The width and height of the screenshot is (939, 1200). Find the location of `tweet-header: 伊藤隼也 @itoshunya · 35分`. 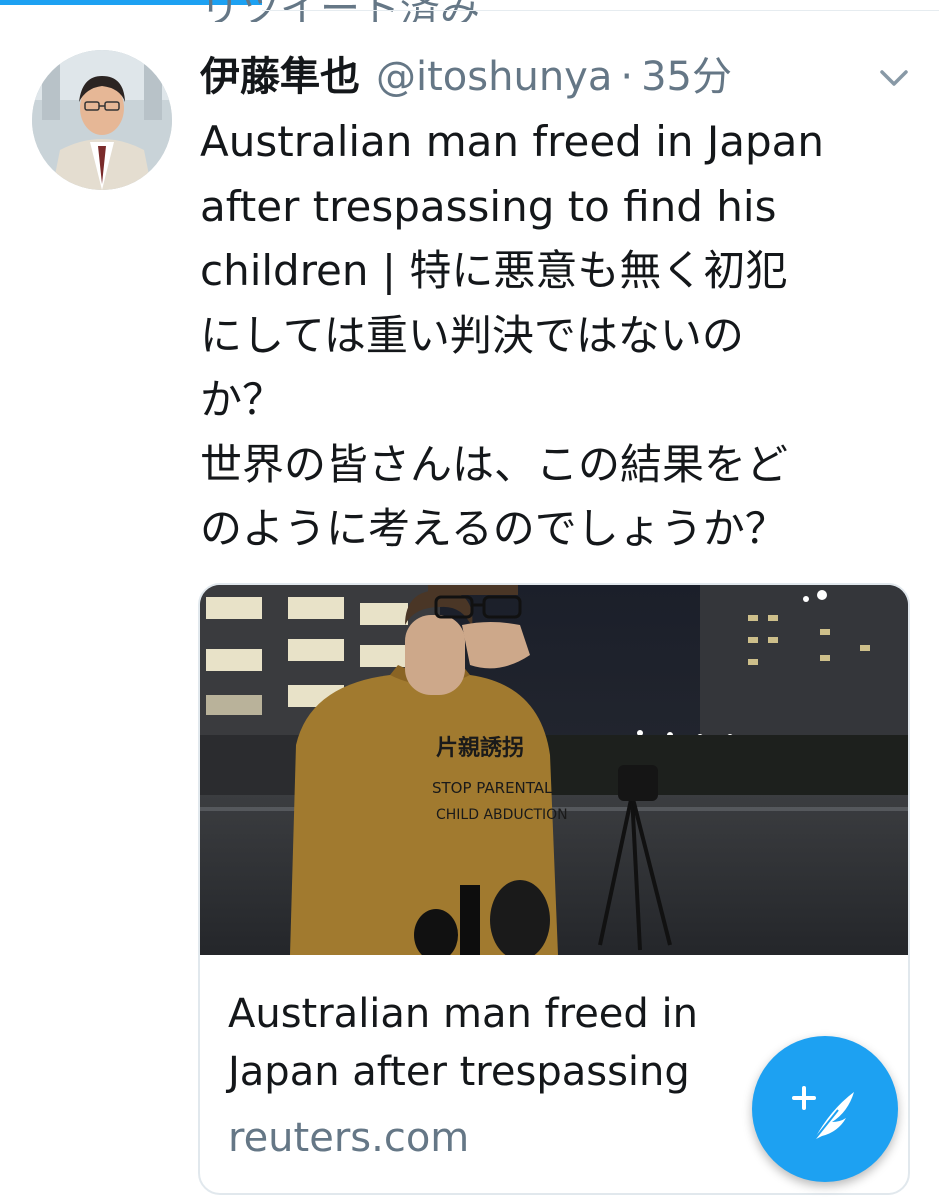

tweet-header: 伊藤隼也 @itoshunya · 35分 is located at coordinates (466, 74).